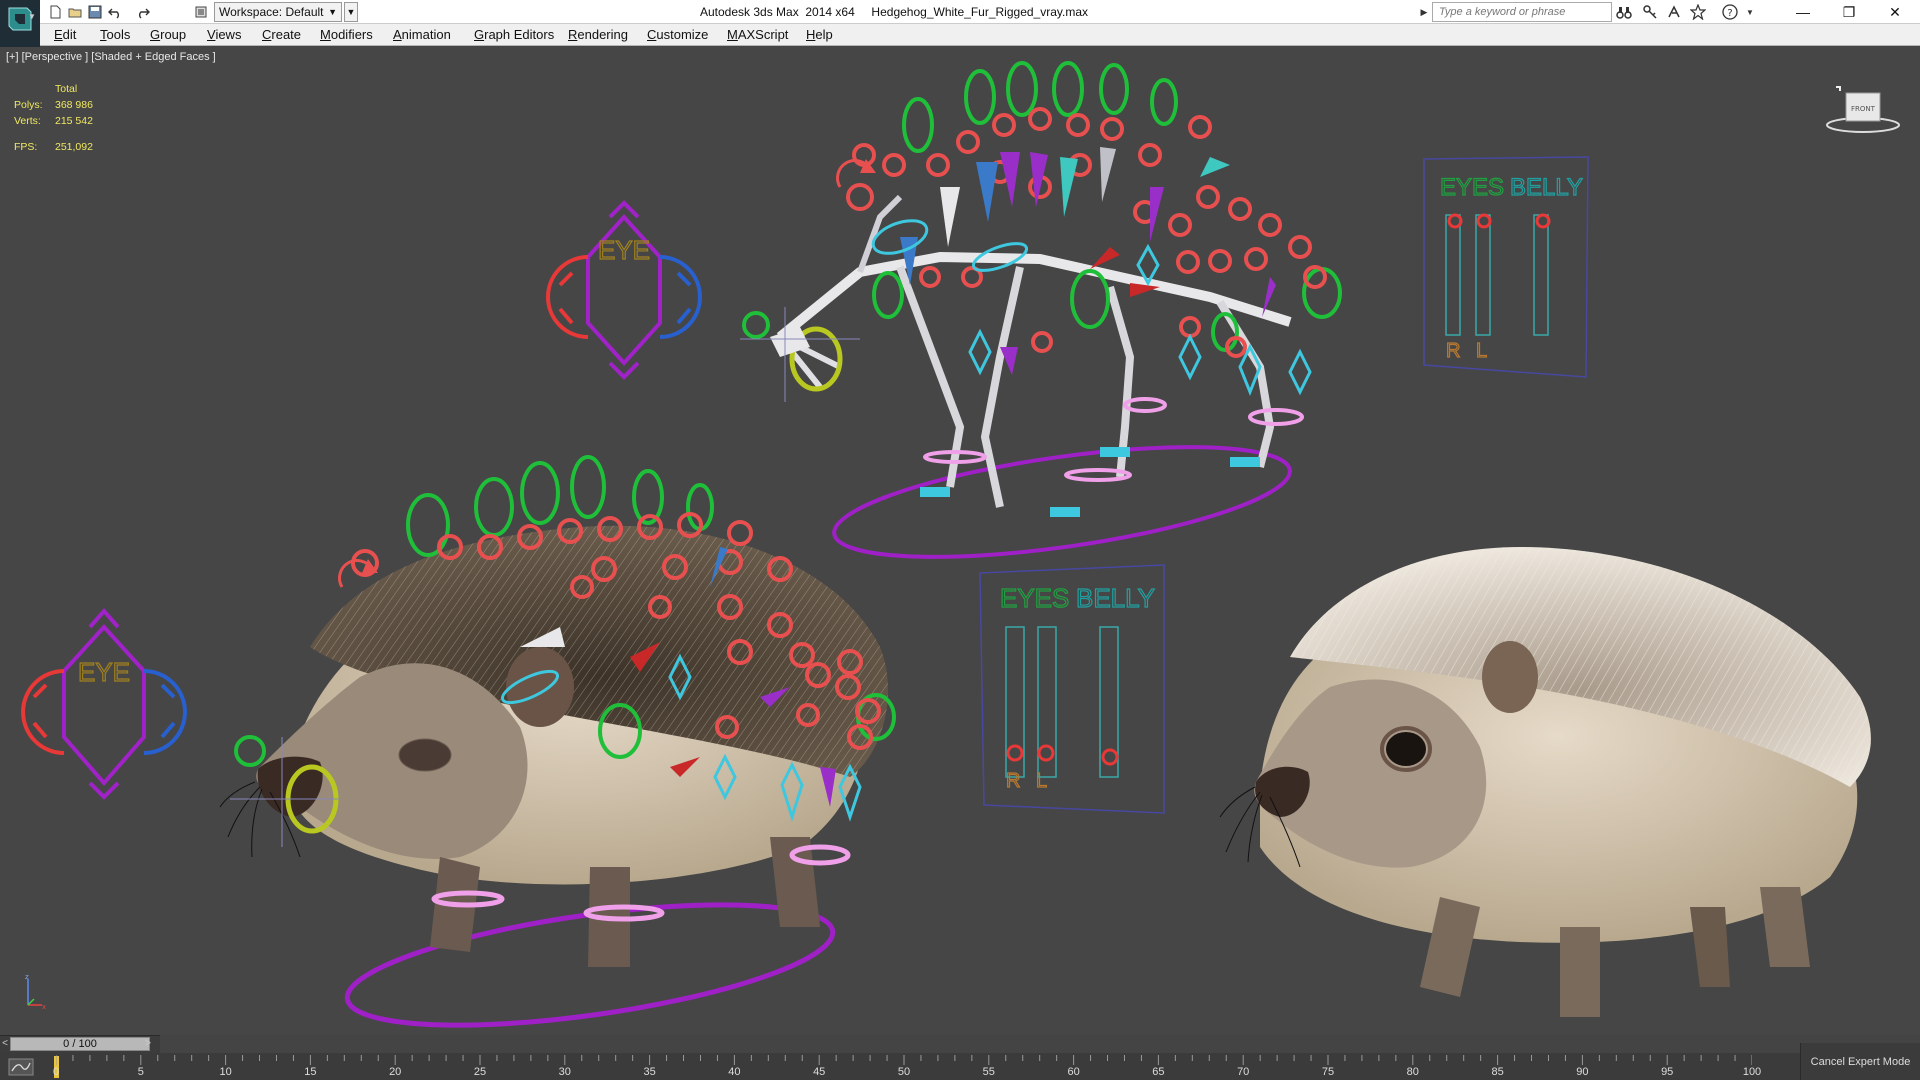  Describe the element at coordinates (624, 290) in the screenshot. I see `eye-control-widget-top` at that location.